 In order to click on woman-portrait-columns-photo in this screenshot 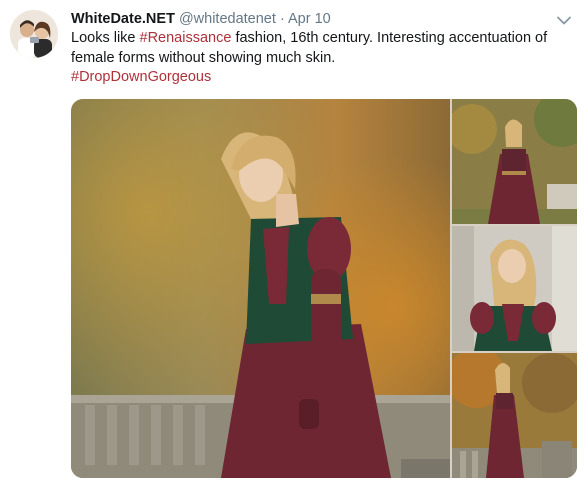, I will do `click(514, 288)`.